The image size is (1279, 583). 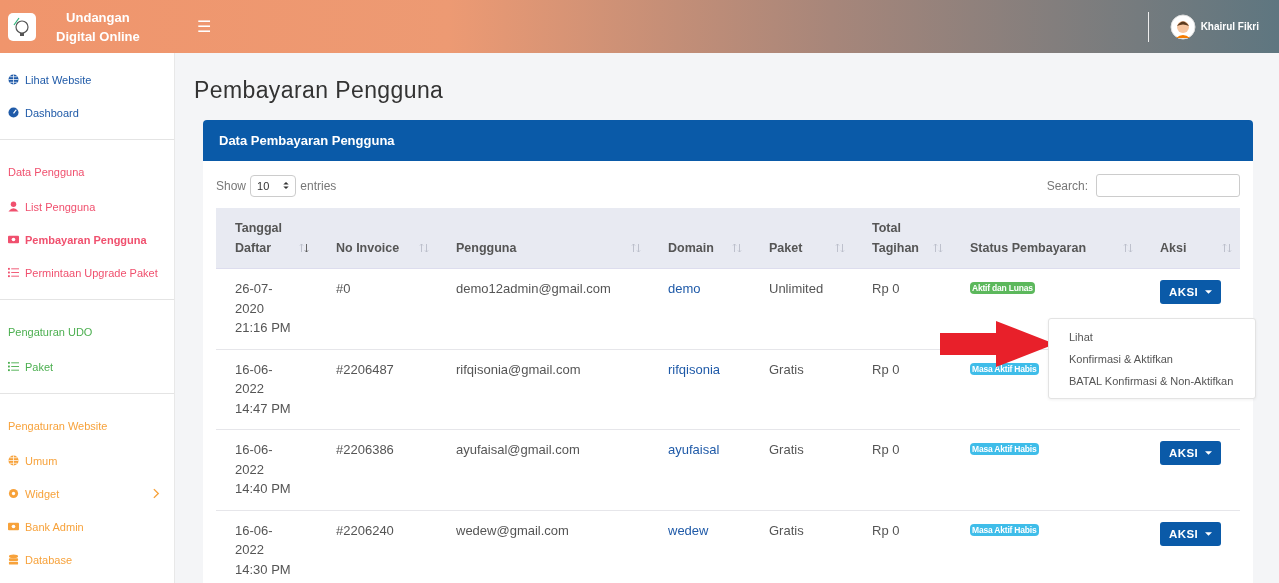 I want to click on gauge-icon, so click(x=13, y=112).